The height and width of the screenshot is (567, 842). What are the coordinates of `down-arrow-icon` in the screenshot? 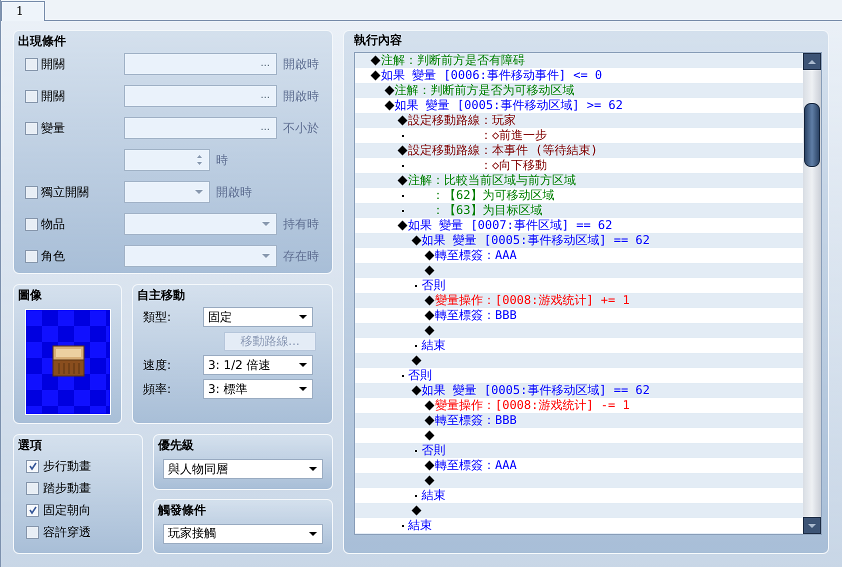 It's located at (812, 526).